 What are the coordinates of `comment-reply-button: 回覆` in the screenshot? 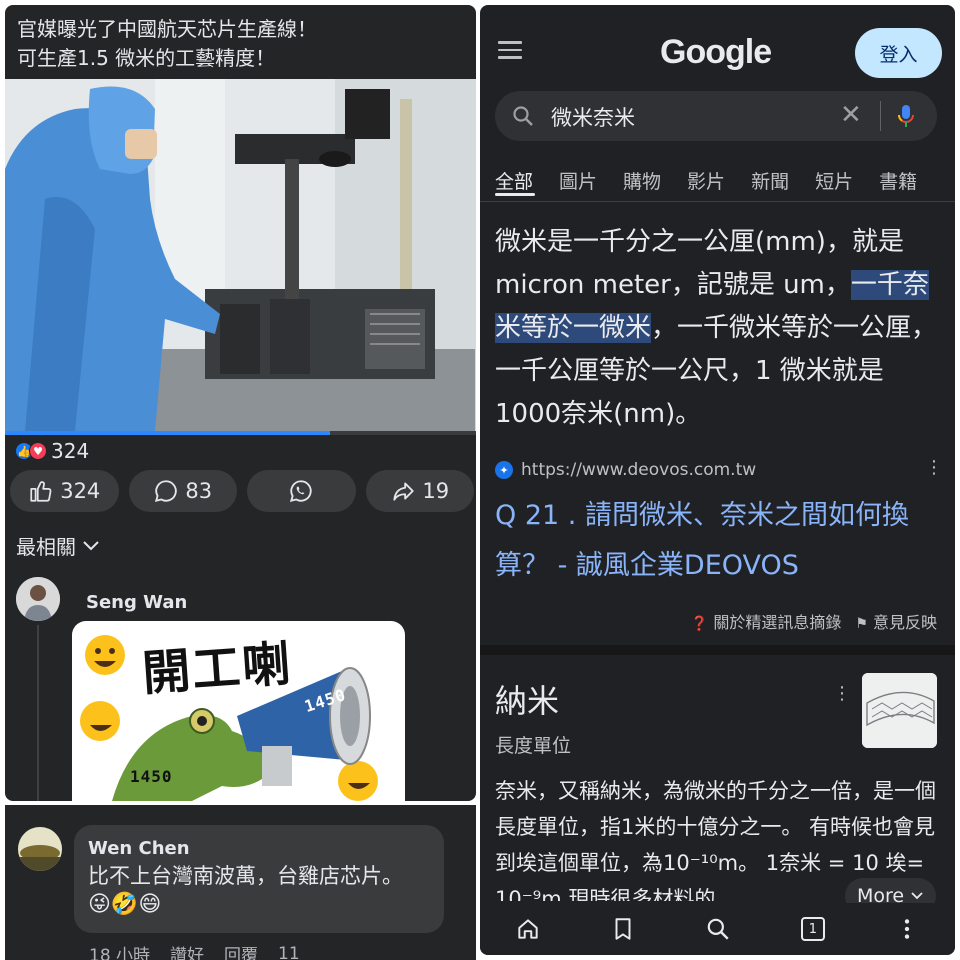 It's located at (241, 950).